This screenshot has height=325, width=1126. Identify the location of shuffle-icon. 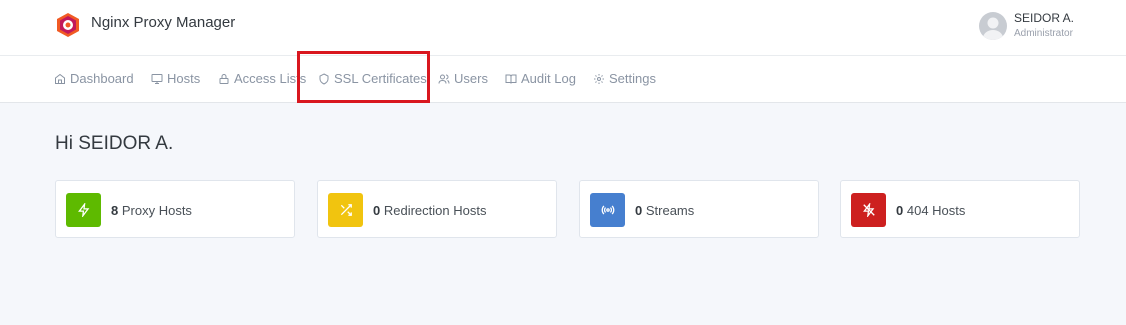
(345, 210).